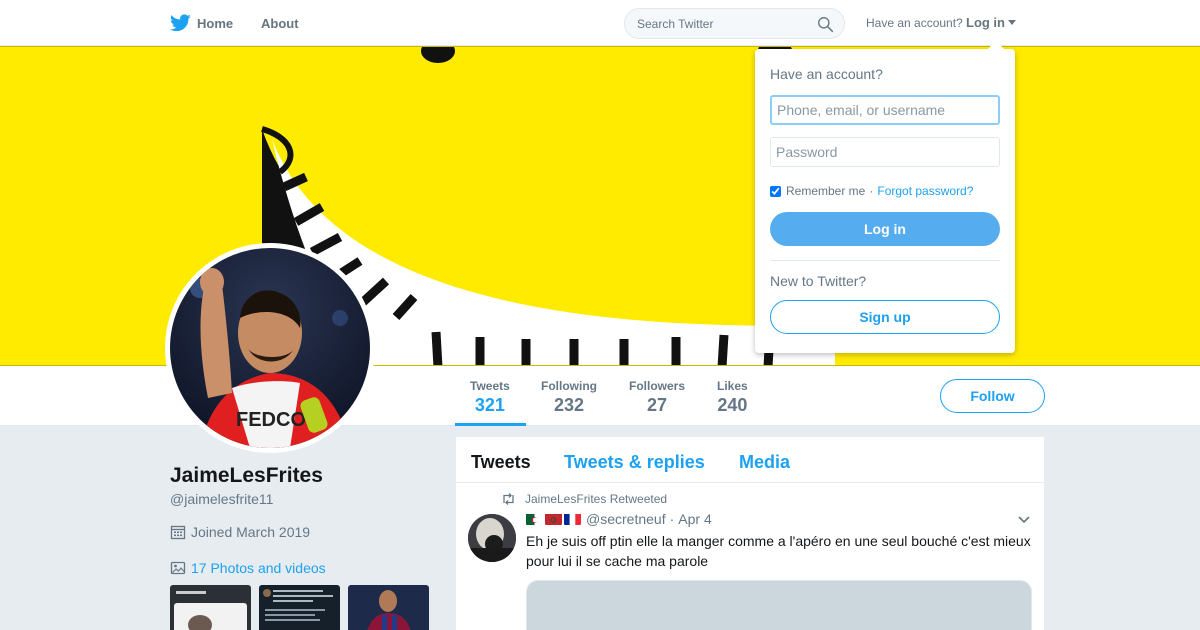 Image resolution: width=1200 pixels, height=630 pixels. What do you see at coordinates (992, 396) in the screenshot?
I see `follow-button: Follow` at bounding box center [992, 396].